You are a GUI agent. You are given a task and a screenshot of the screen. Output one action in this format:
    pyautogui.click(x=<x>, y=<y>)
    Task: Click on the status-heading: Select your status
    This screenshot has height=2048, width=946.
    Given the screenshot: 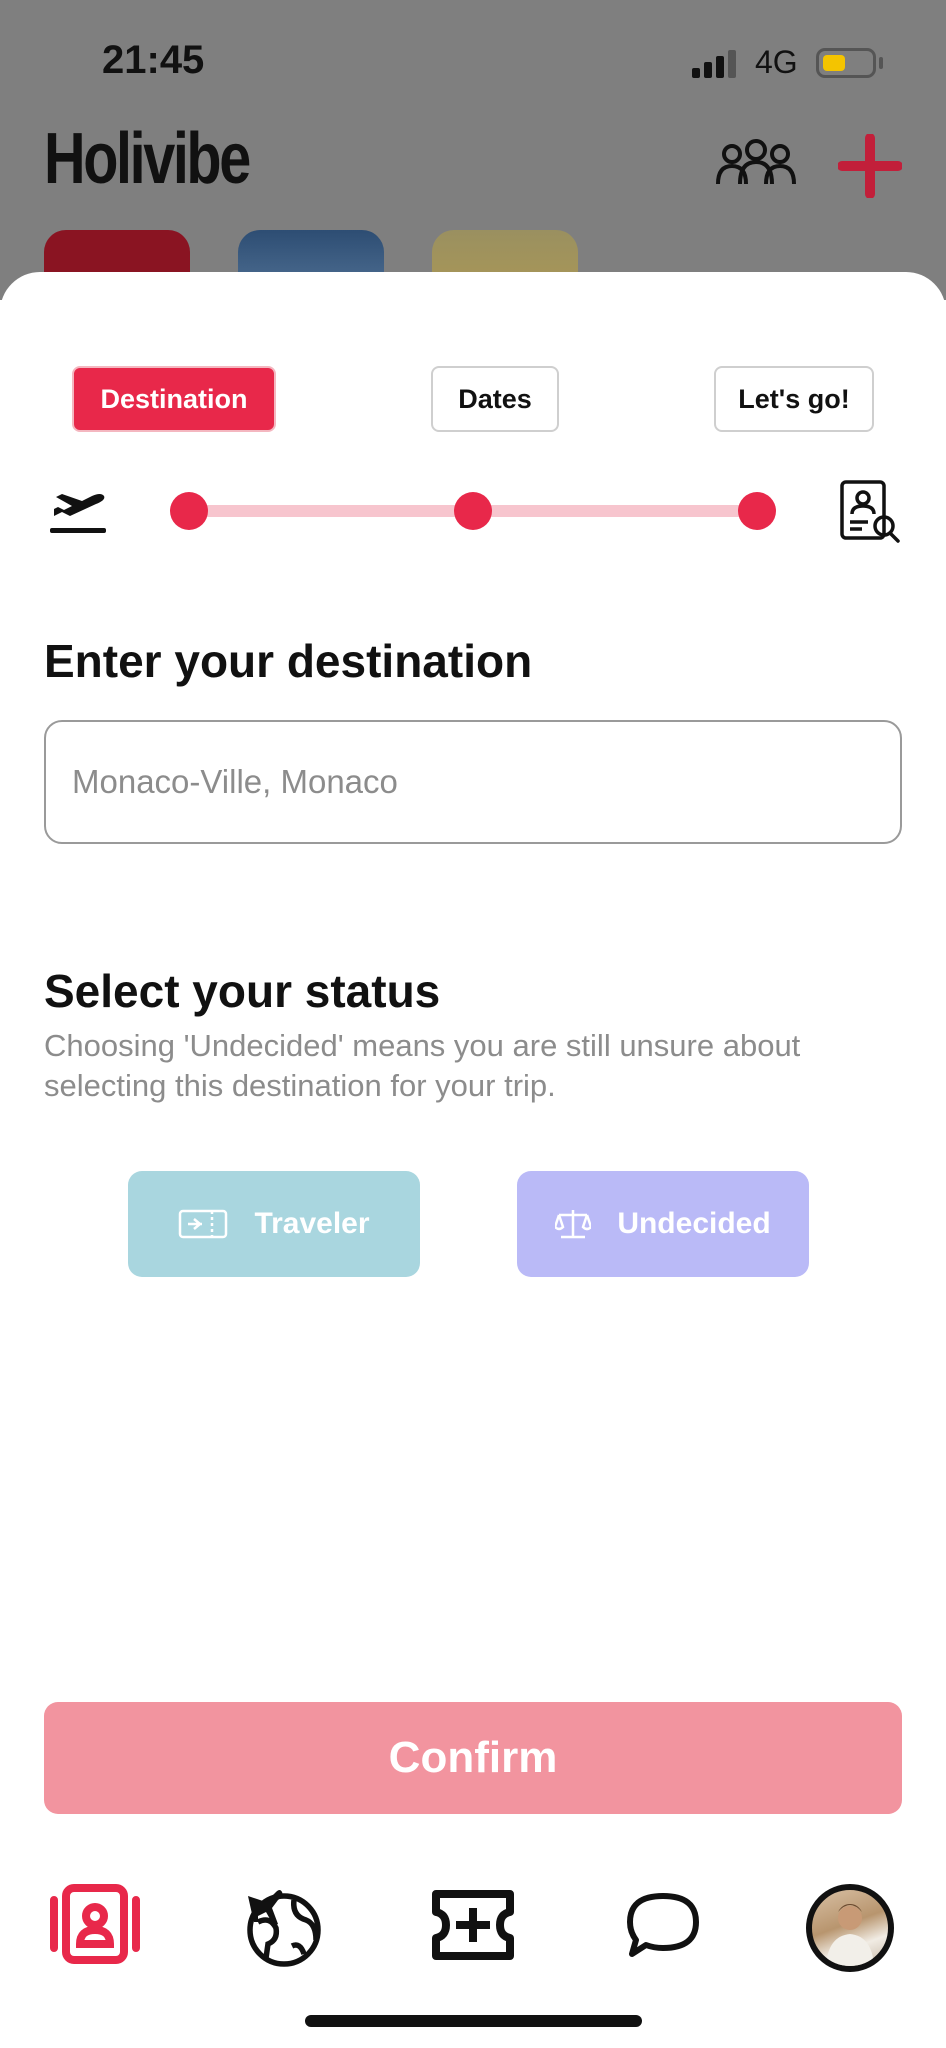 What is the action you would take?
    pyautogui.click(x=242, y=991)
    